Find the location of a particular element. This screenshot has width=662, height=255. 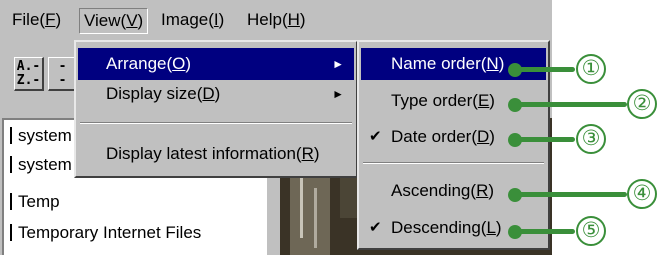

menu-help-label: Help( is located at coordinates (267, 19).